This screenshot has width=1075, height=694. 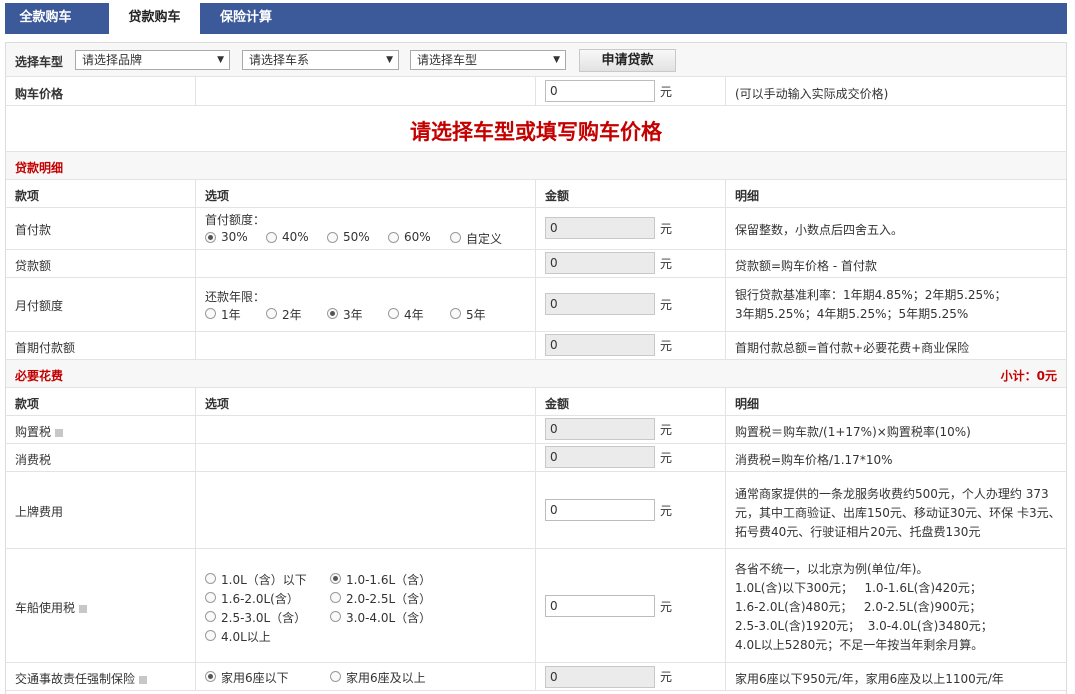 I want to click on radio-term-3-label: 3年, so click(x=353, y=315).